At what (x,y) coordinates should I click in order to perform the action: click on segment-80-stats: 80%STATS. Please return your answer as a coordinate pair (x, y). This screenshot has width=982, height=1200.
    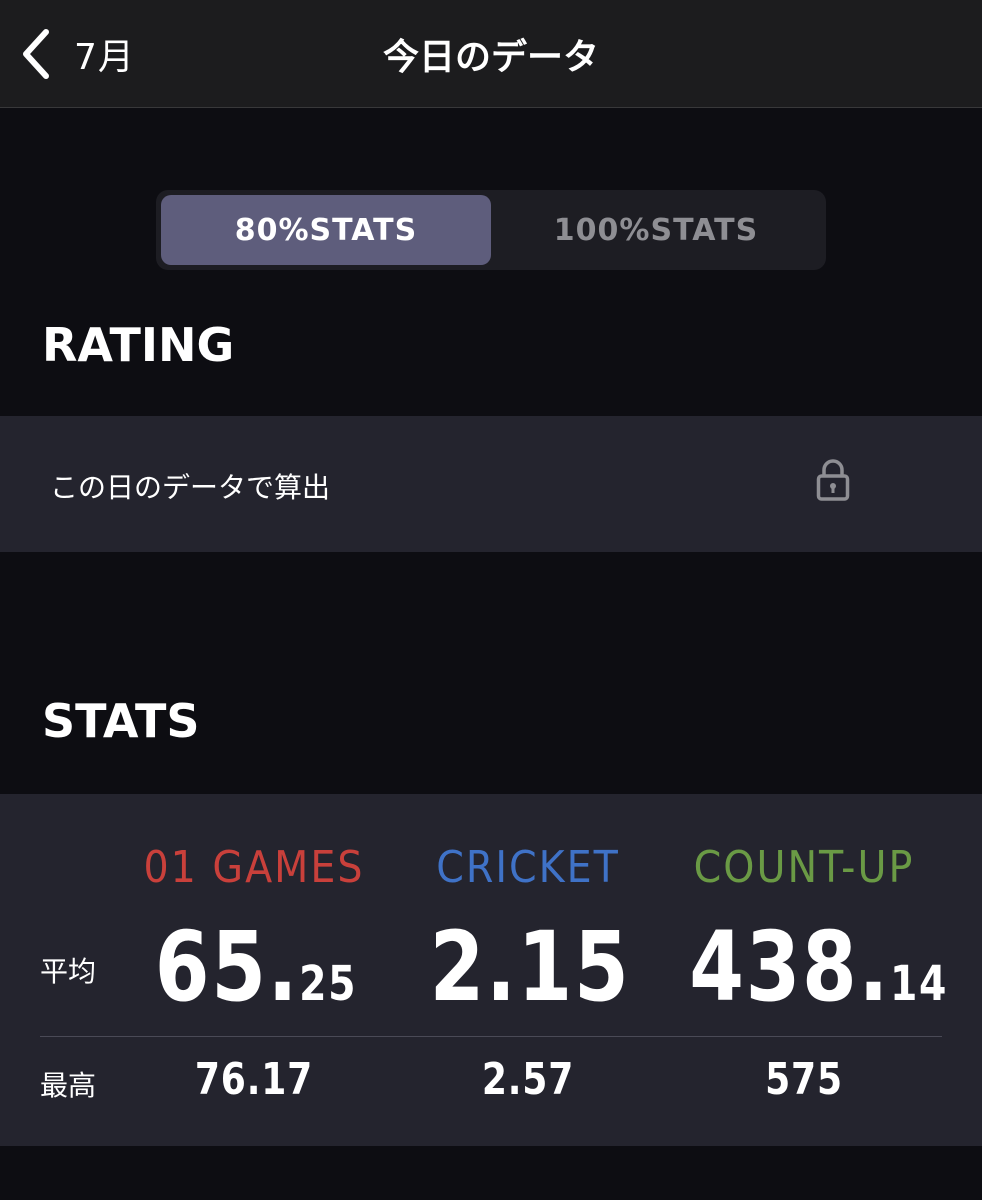
    Looking at the image, I should click on (326, 230).